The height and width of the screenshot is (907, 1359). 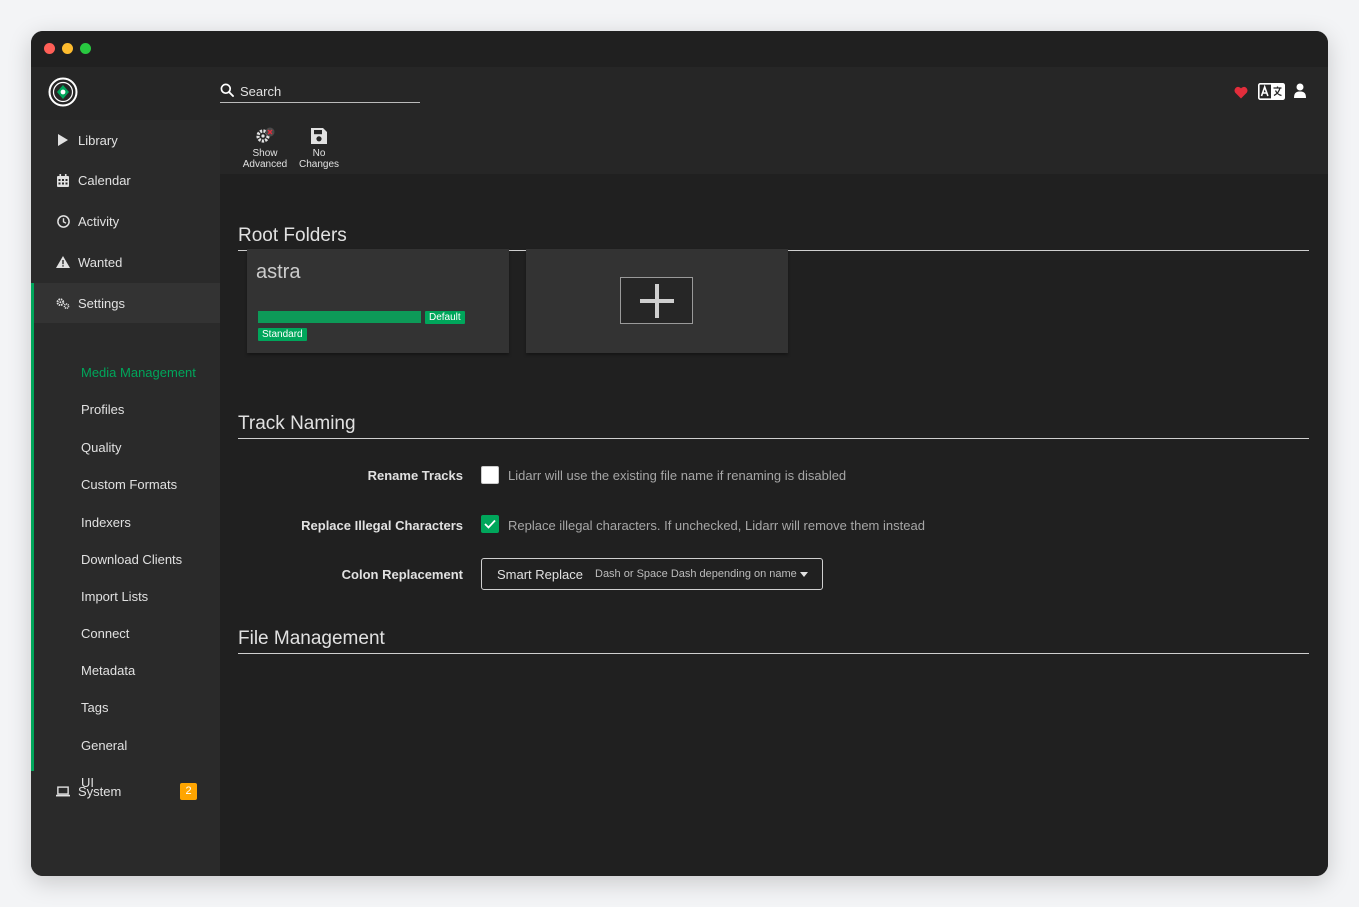 I want to click on show-advanced-button: Show Advanced, so click(x=265, y=148).